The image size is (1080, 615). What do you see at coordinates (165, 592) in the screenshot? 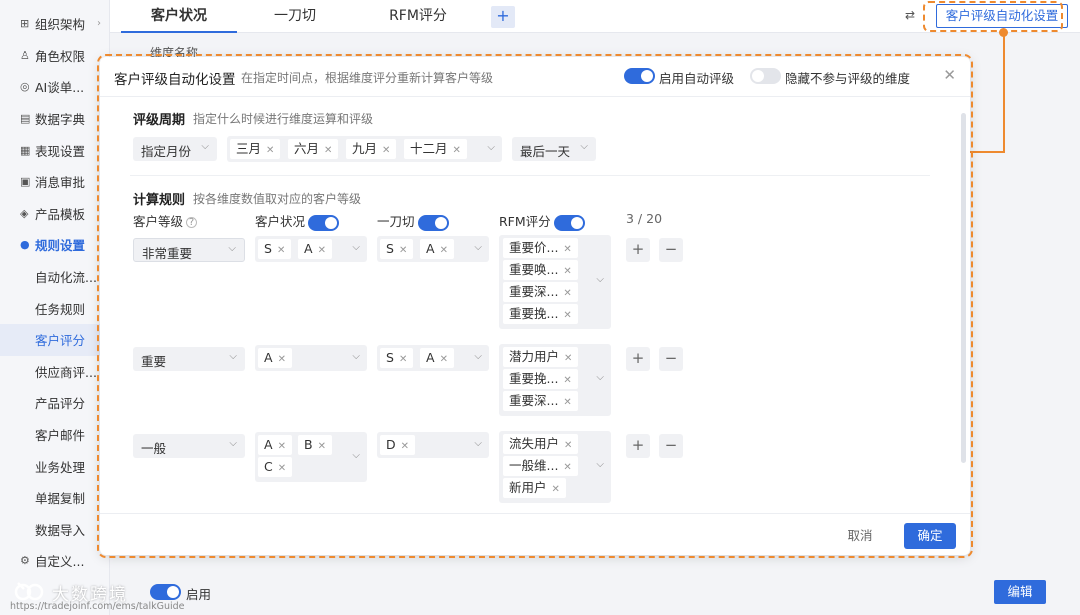
I see `enable-toggle` at bounding box center [165, 592].